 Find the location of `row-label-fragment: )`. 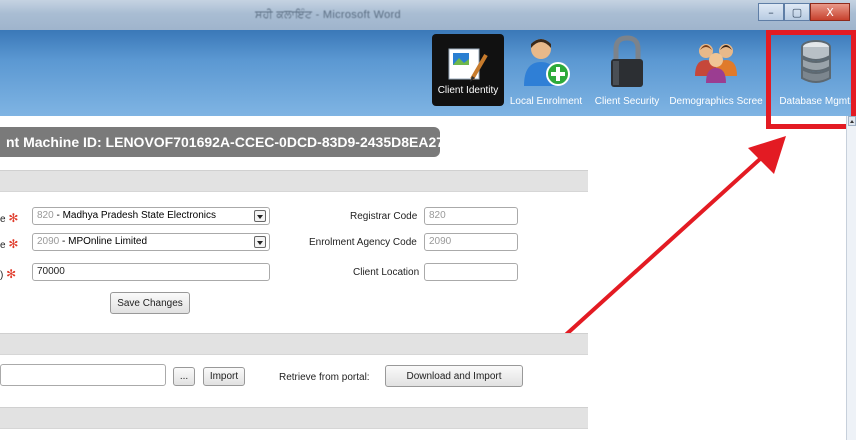

row-label-fragment: ) is located at coordinates (2, 275).